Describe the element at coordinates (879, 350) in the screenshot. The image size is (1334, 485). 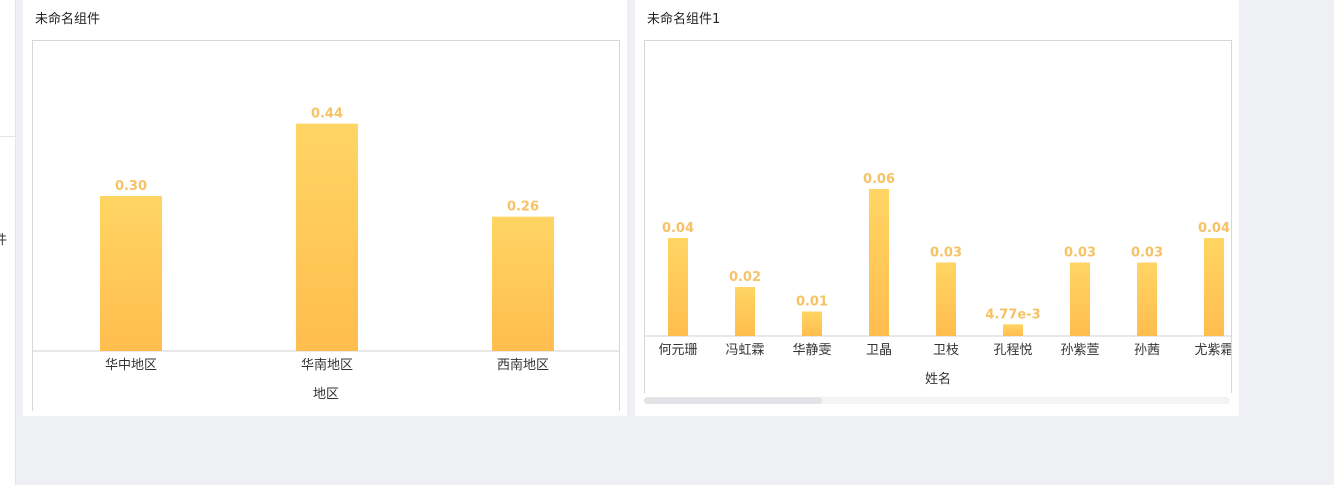
I see `x-tick-label: 卫晶` at that location.